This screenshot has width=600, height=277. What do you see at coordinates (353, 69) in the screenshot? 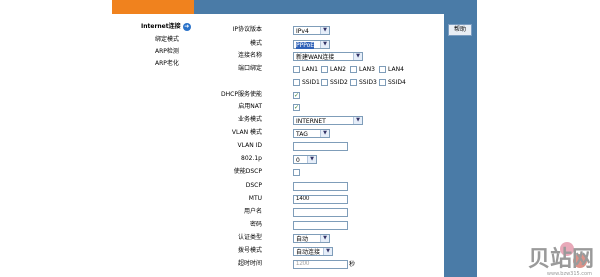
I see `lan3-checkbox` at bounding box center [353, 69].